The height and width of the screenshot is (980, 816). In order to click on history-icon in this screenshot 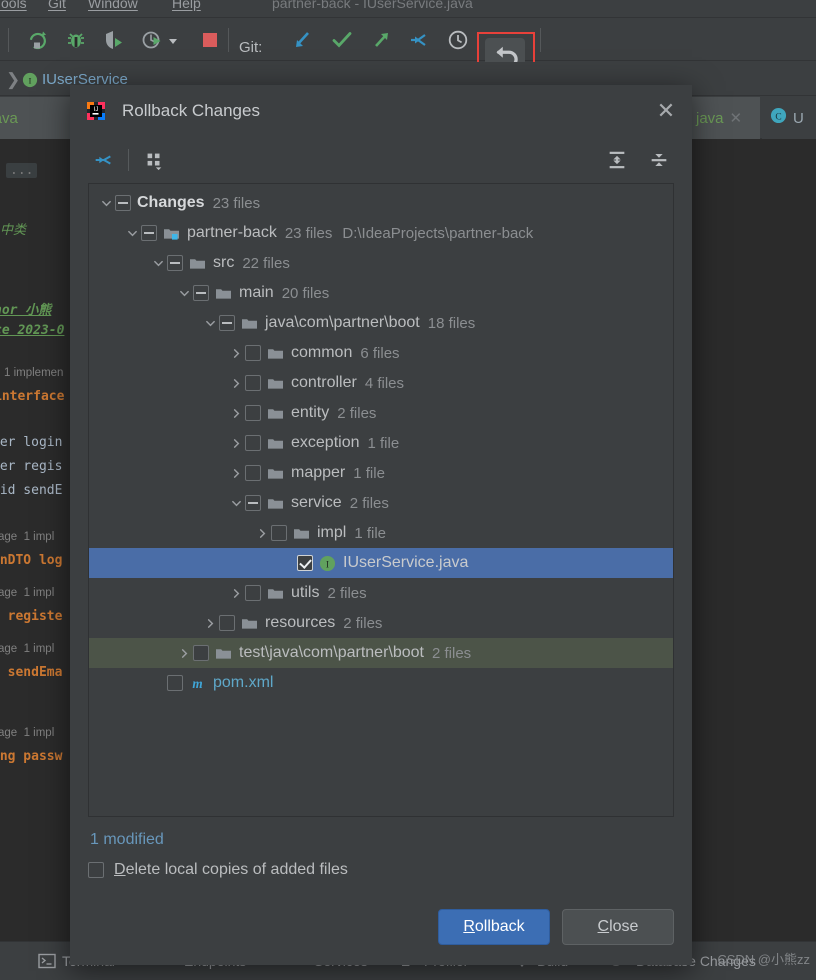, I will do `click(458, 40)`.